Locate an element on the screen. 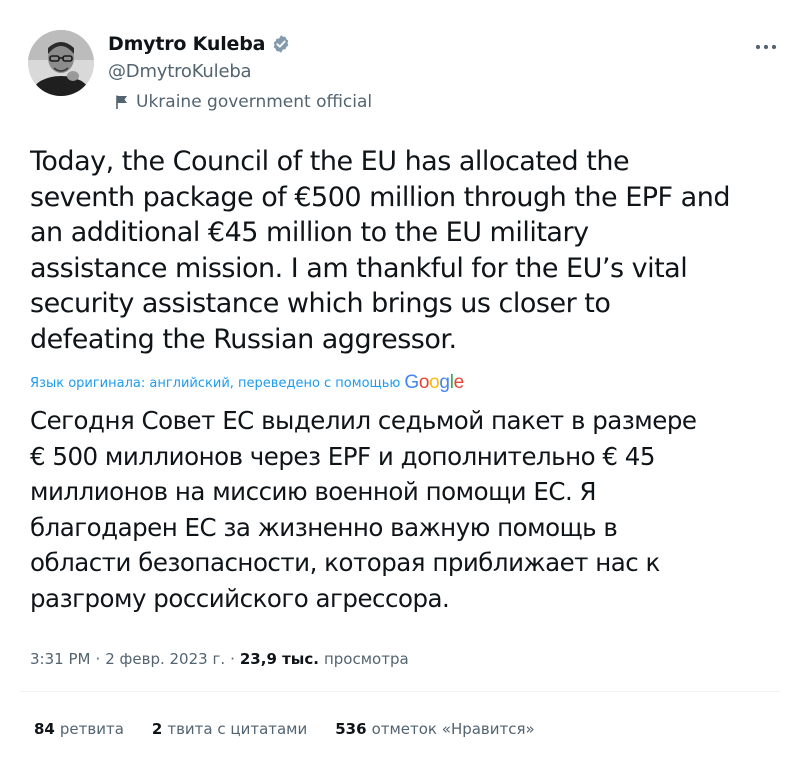 This screenshot has height=761, width=800. tweet-time: 3:31 PM is located at coordinates (60, 659).